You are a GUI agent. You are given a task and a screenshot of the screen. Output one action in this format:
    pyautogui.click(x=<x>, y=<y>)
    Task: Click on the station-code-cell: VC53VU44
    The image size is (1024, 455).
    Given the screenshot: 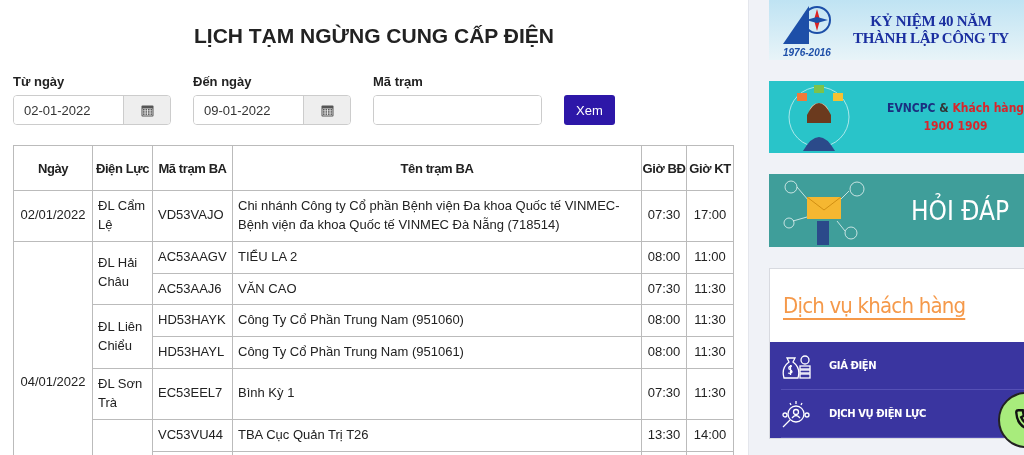 What is the action you would take?
    pyautogui.click(x=192, y=435)
    